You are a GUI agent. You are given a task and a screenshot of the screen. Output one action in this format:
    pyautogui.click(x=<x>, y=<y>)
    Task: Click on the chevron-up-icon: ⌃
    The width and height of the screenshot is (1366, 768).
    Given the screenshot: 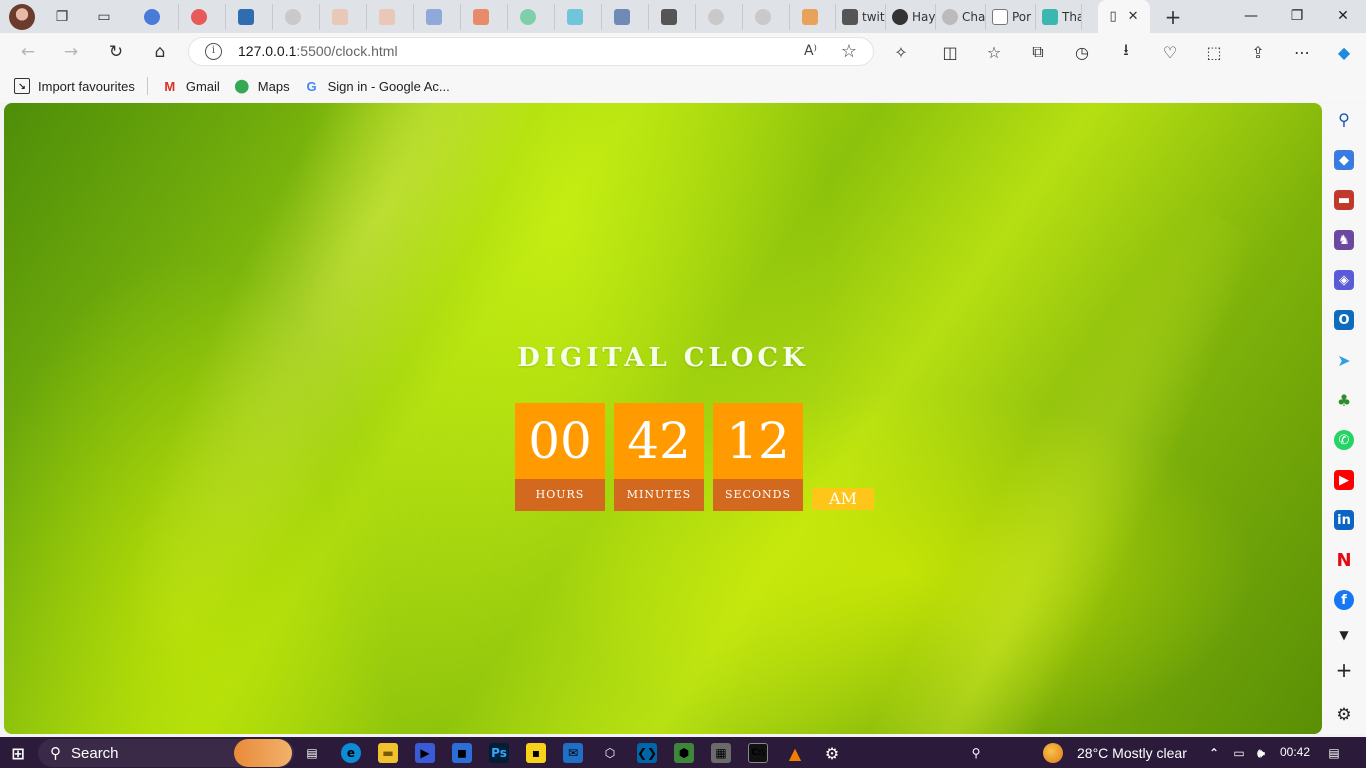 What is the action you would take?
    pyautogui.click(x=1214, y=753)
    